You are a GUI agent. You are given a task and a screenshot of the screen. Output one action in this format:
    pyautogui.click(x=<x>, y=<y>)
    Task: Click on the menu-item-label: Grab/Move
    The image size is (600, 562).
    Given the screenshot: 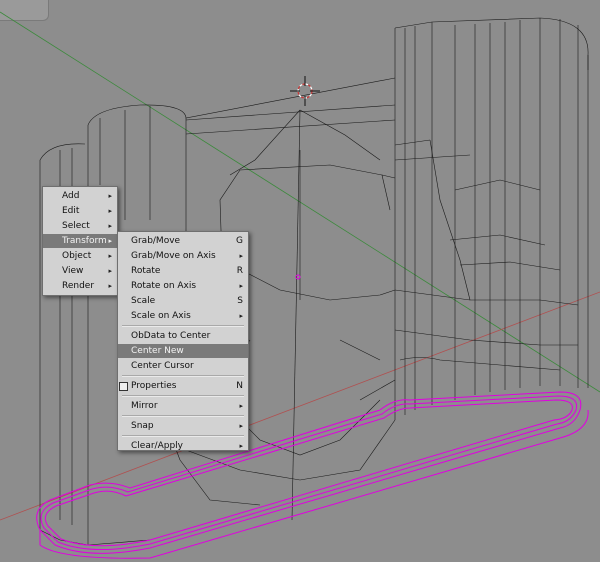 What is the action you would take?
    pyautogui.click(x=156, y=241)
    